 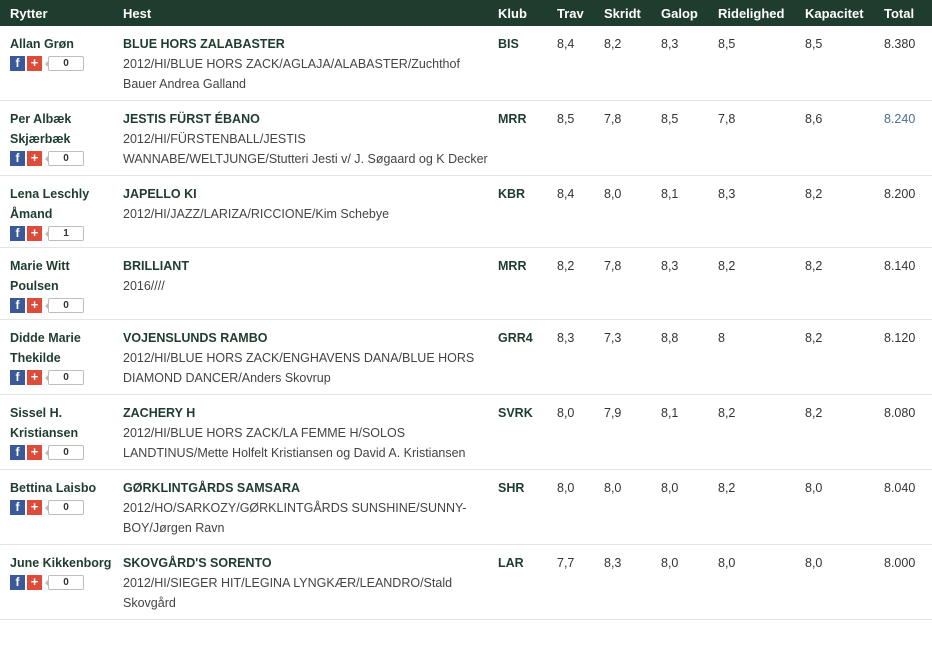 I want to click on rider-name: Per Albæk Skjærbæk, so click(x=61, y=129).